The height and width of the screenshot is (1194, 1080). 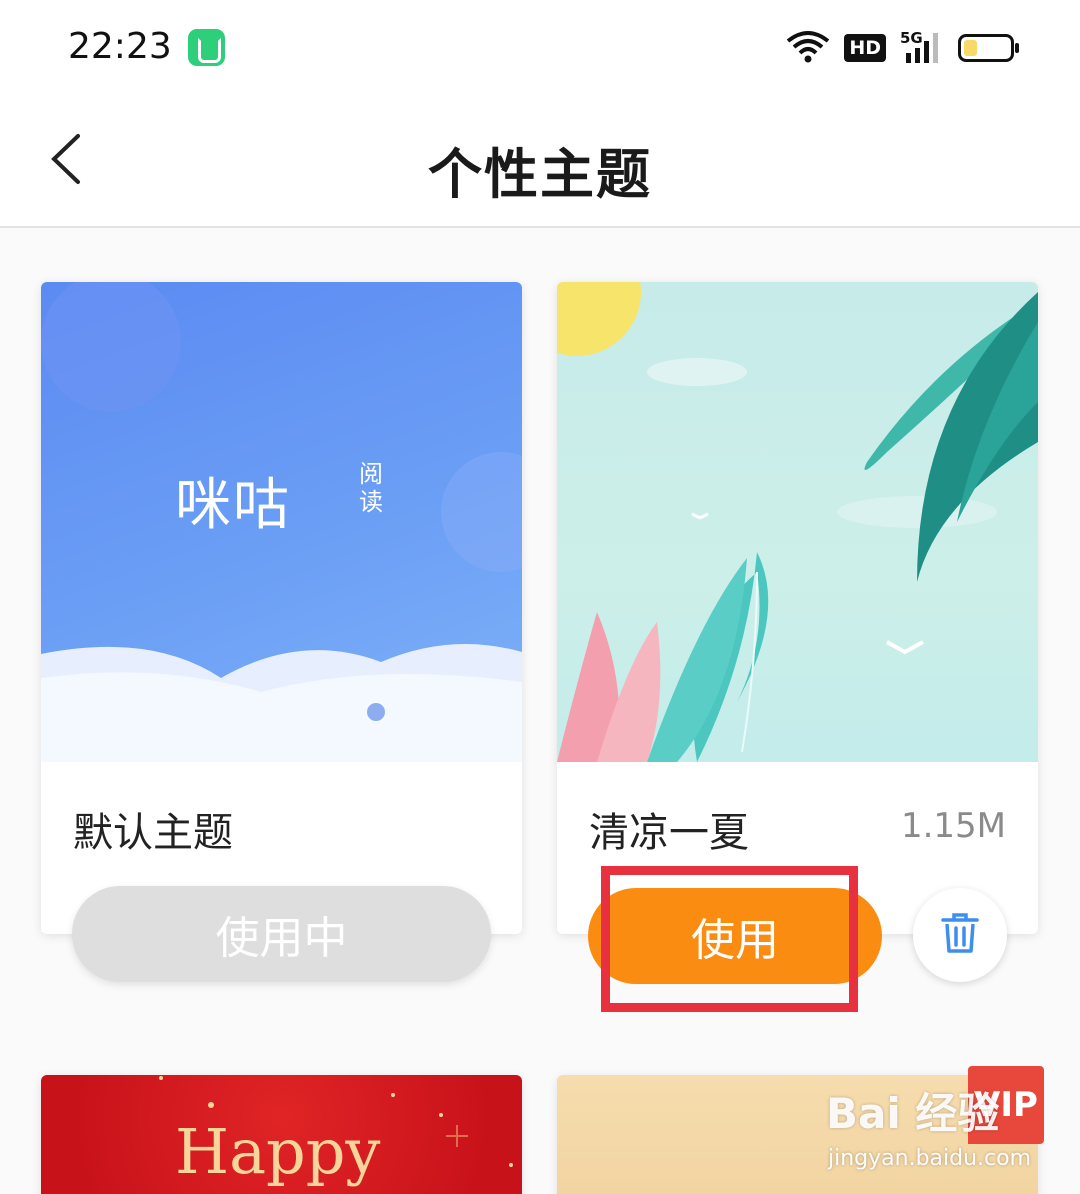 What do you see at coordinates (808, 48) in the screenshot?
I see `wifi-icon` at bounding box center [808, 48].